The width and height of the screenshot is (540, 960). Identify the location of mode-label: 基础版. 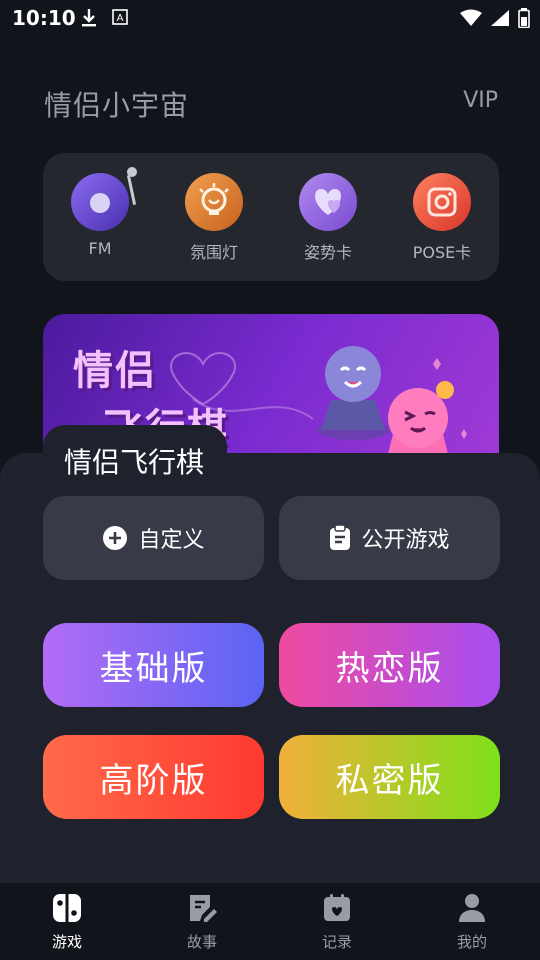
(153, 668).